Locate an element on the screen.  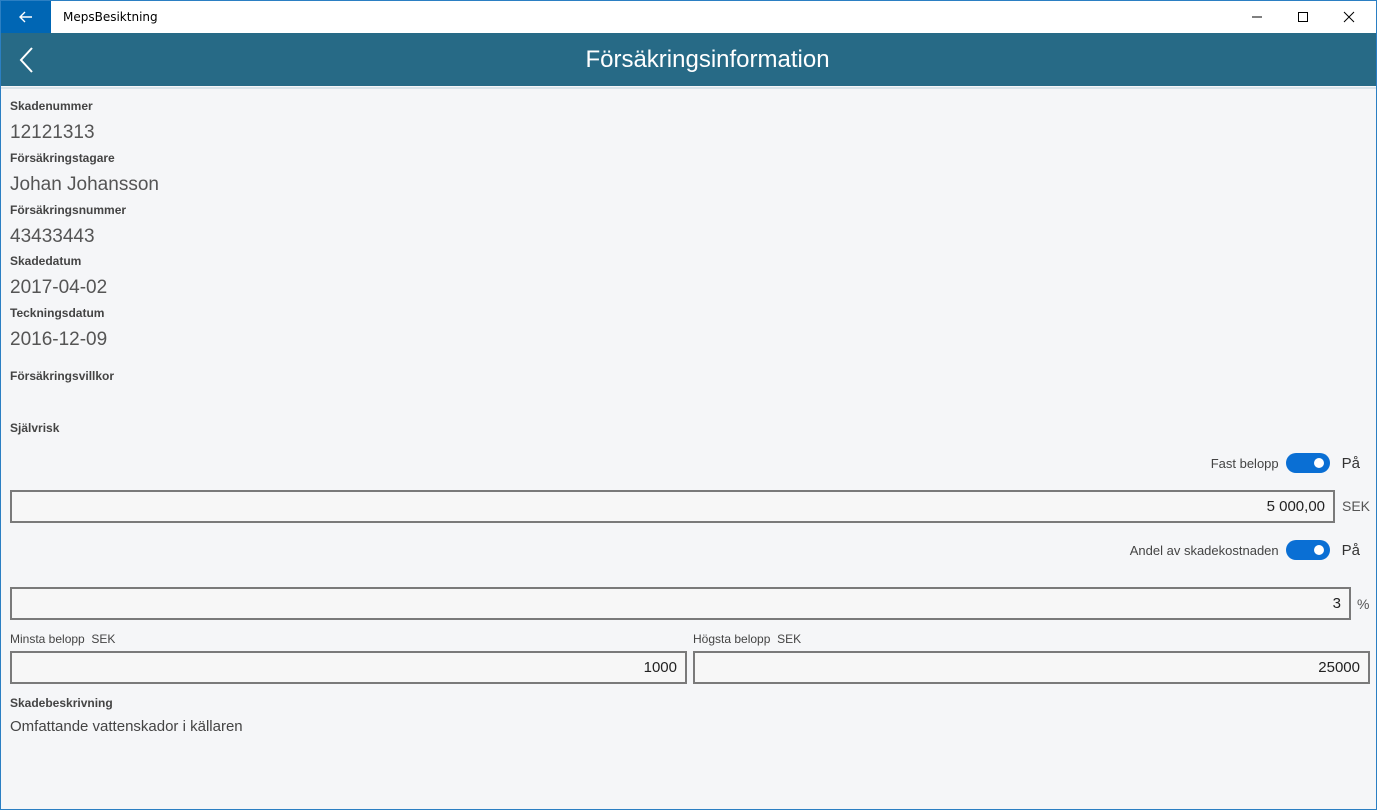
teckningsdatum-value: 2016-12-09 is located at coordinates (59, 339).